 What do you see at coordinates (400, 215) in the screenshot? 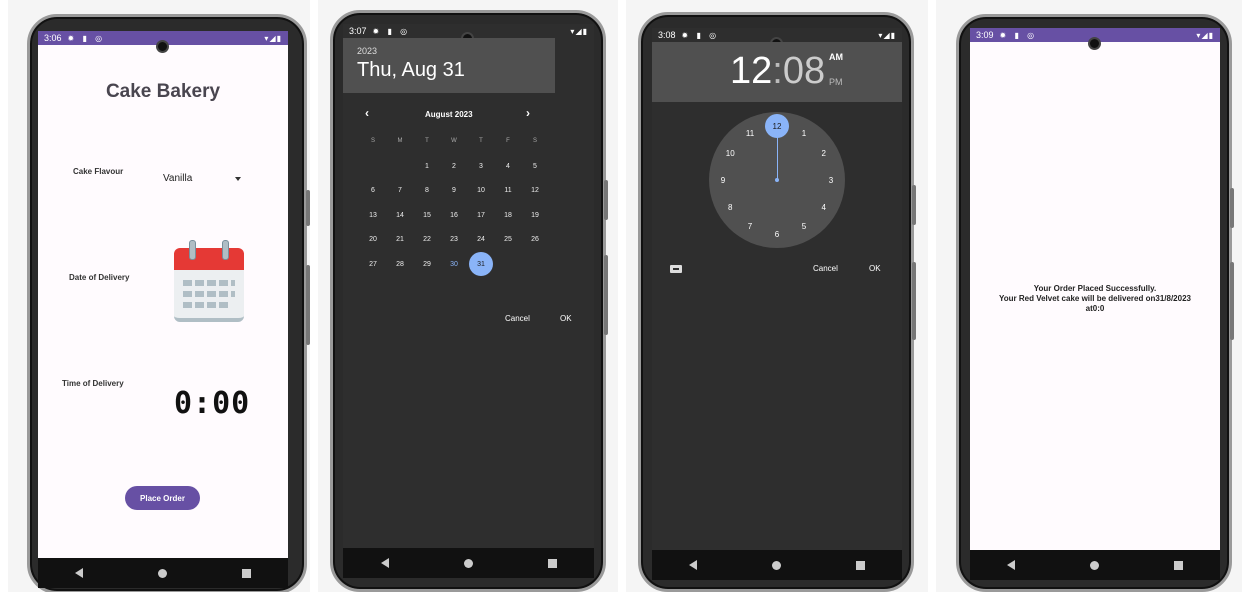
I see `calendar-day-14: 14` at bounding box center [400, 215].